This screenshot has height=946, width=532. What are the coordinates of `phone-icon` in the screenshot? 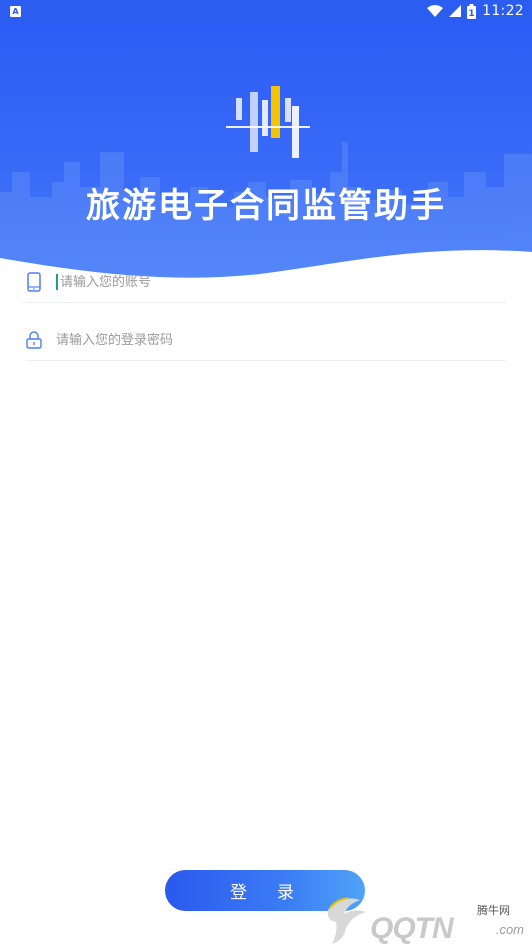 It's located at (34, 282).